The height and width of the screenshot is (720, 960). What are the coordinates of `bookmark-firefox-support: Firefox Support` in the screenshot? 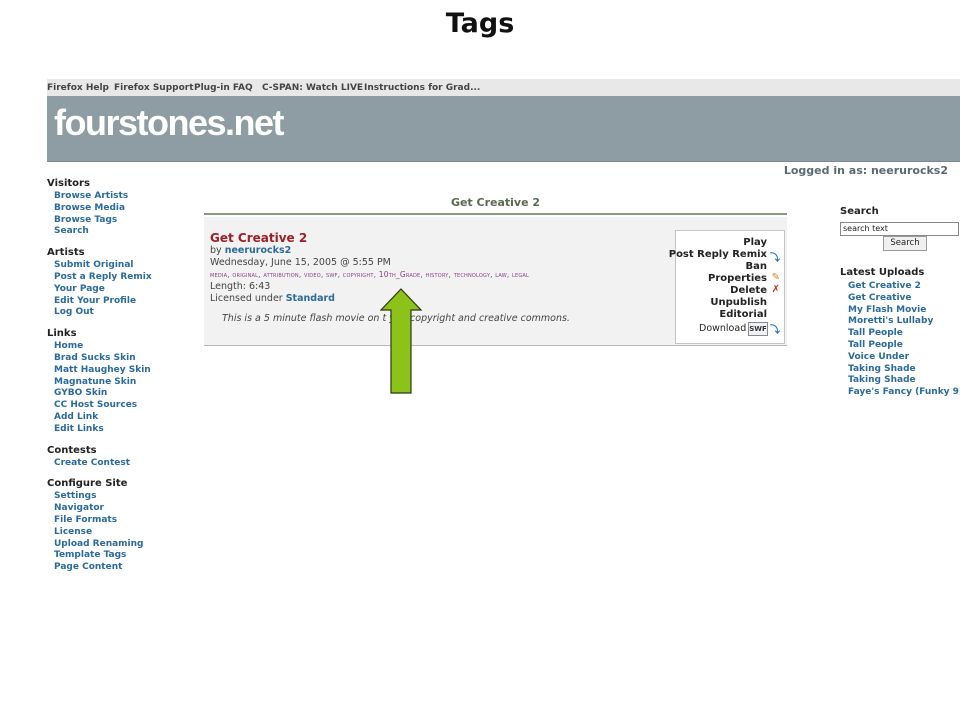 It's located at (154, 88).